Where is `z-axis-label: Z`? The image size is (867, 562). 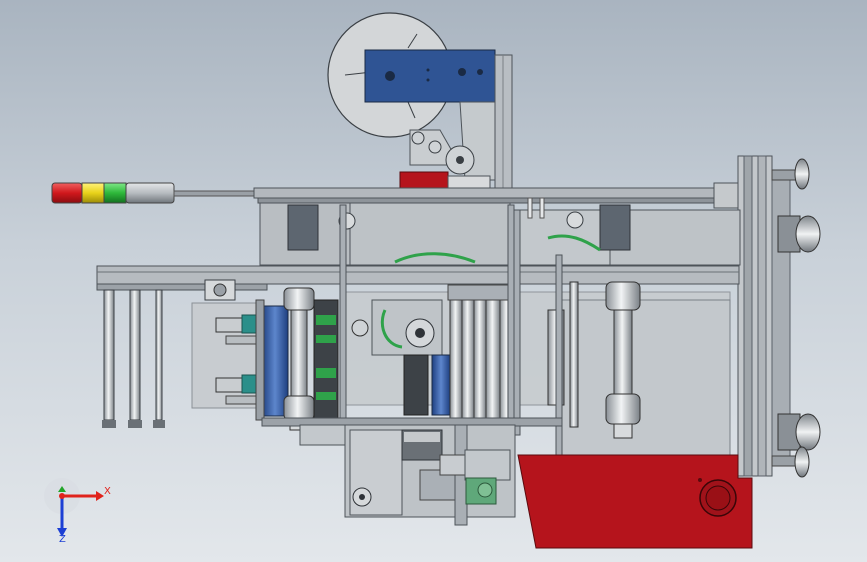
z-axis-label: Z is located at coordinates (62, 539).